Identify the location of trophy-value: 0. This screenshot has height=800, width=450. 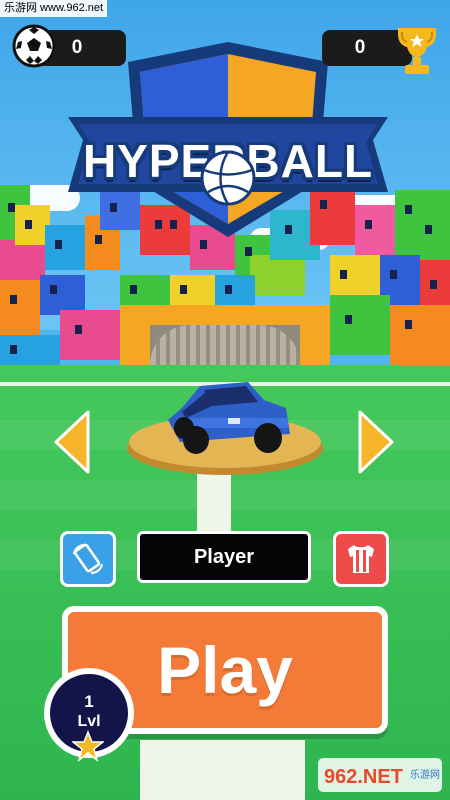
(360, 47).